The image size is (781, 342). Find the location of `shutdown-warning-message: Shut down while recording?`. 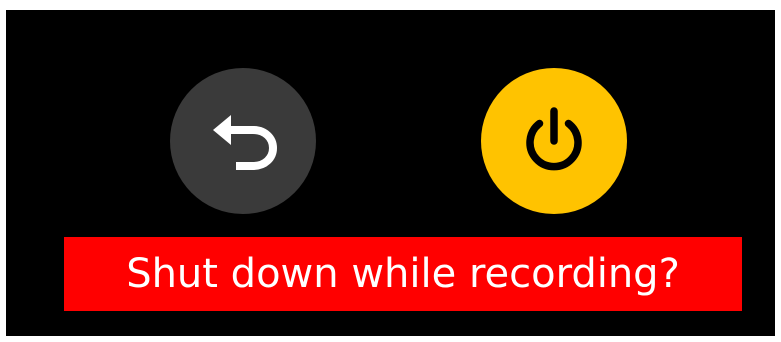

shutdown-warning-message: Shut down while recording? is located at coordinates (403, 274).